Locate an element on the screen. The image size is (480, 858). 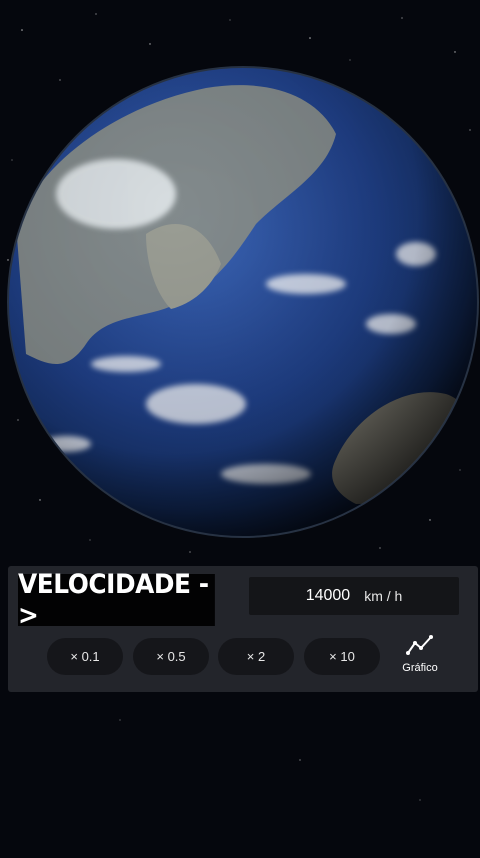
speed-value: 14000 is located at coordinates (328, 595).